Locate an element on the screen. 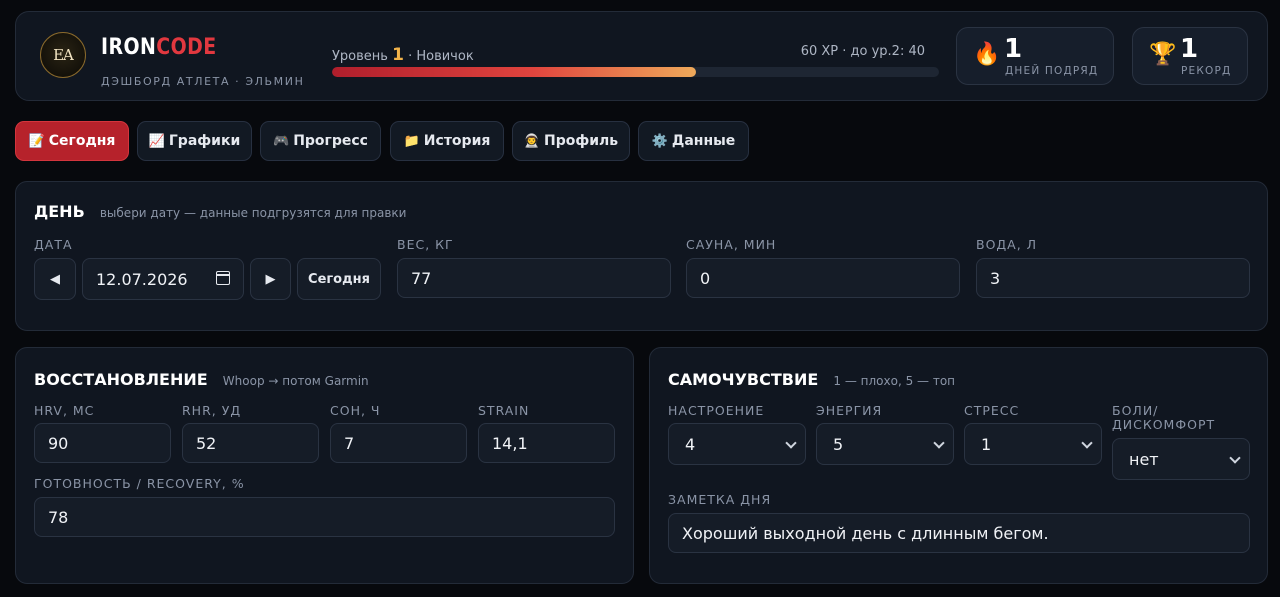 This screenshot has height=597, width=1280. day-note-label: ЗАМЕТКА ДНЯ is located at coordinates (720, 499).